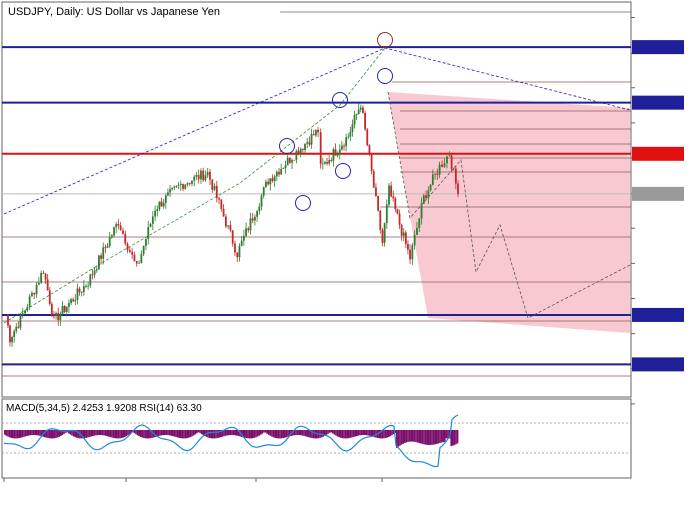  I want to click on time-axis, so click(193, 480).